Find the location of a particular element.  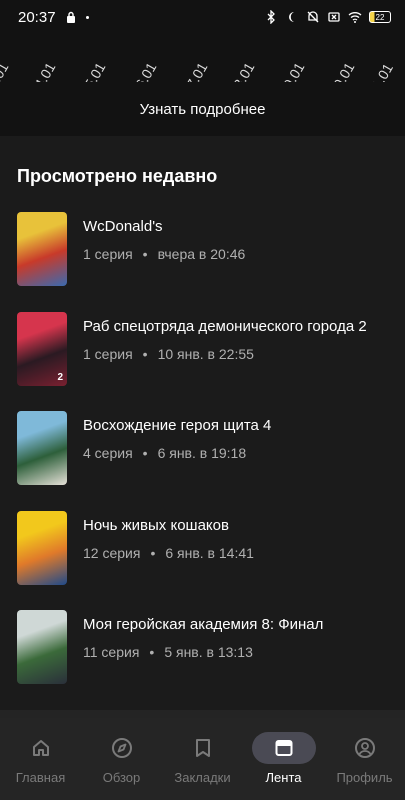

bottom-navigation: Главная Обзор Закладки Лента Профиль is located at coordinates (202, 759).